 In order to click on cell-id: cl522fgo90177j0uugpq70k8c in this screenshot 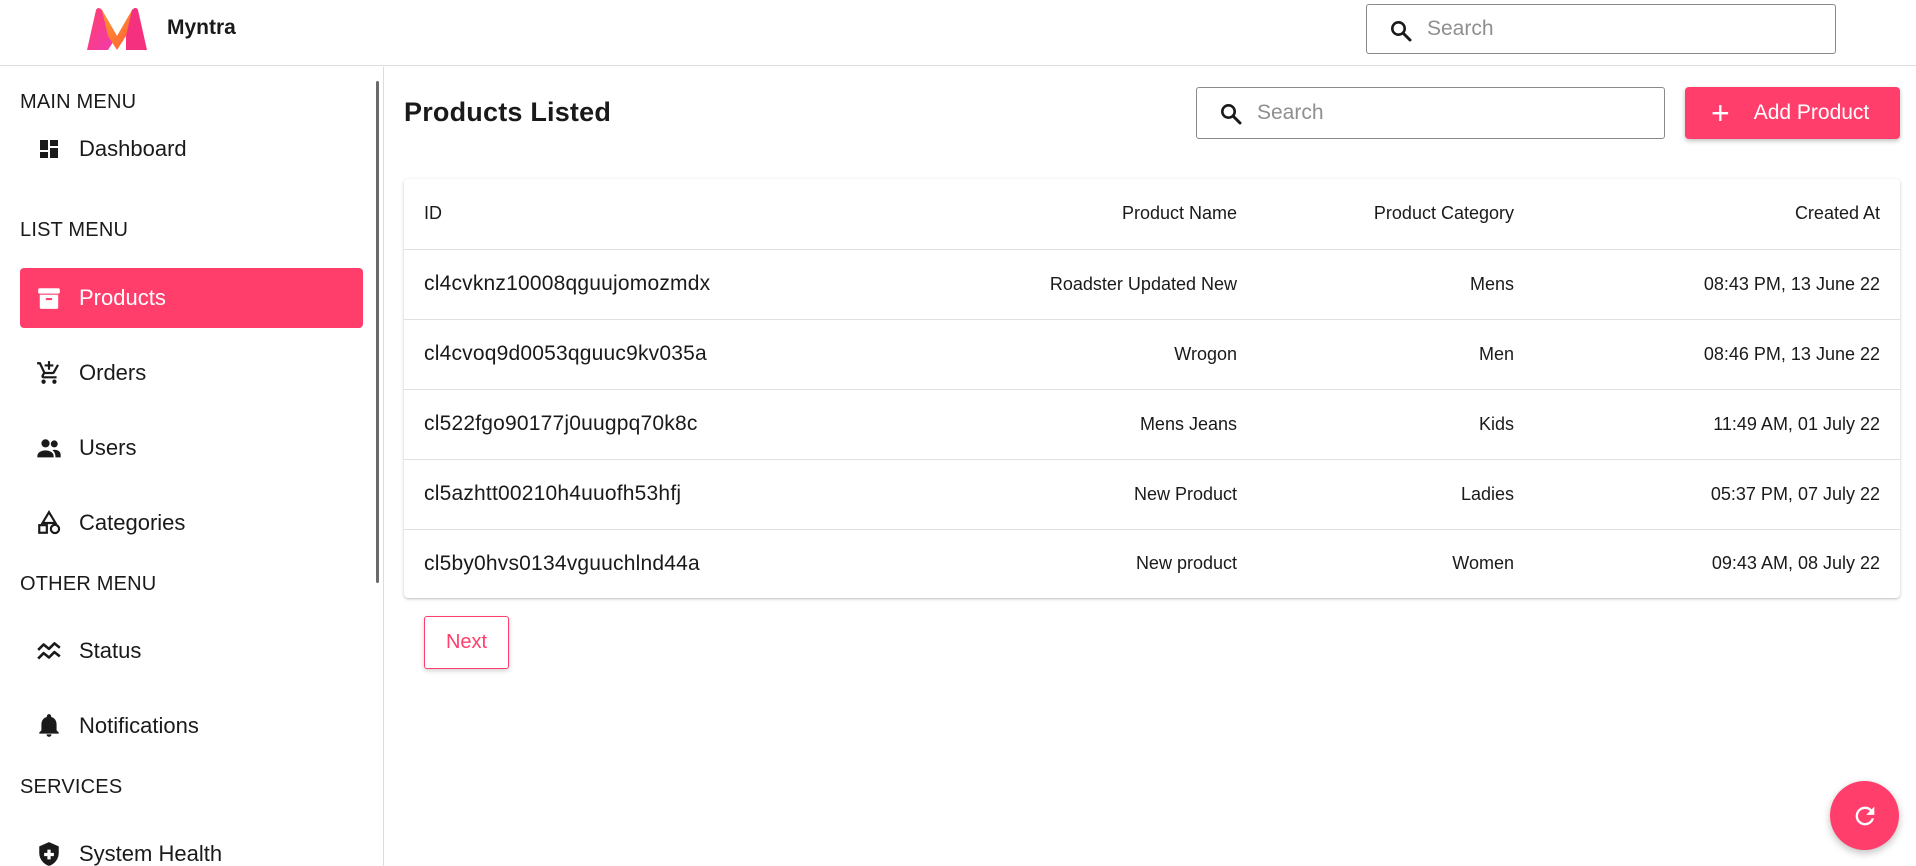, I will do `click(674, 424)`.